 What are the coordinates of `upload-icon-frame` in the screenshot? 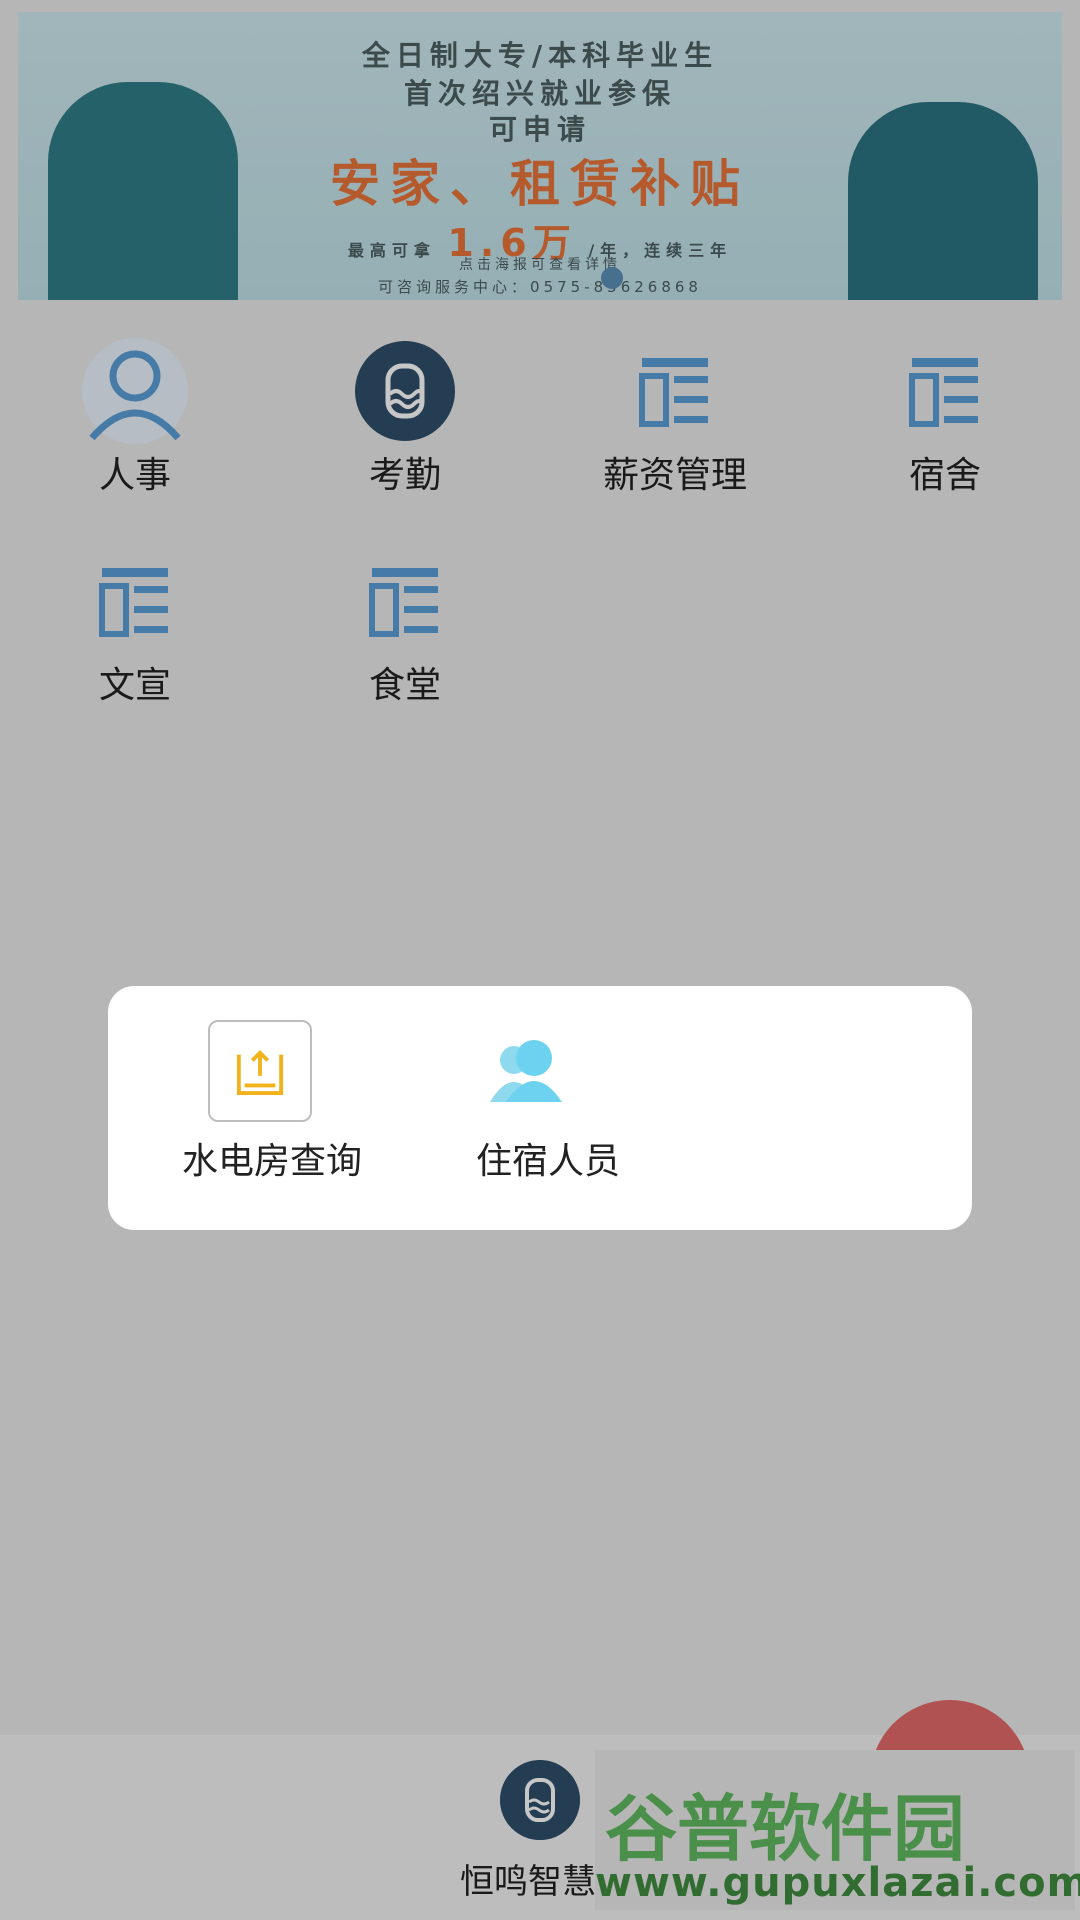 It's located at (260, 1071).